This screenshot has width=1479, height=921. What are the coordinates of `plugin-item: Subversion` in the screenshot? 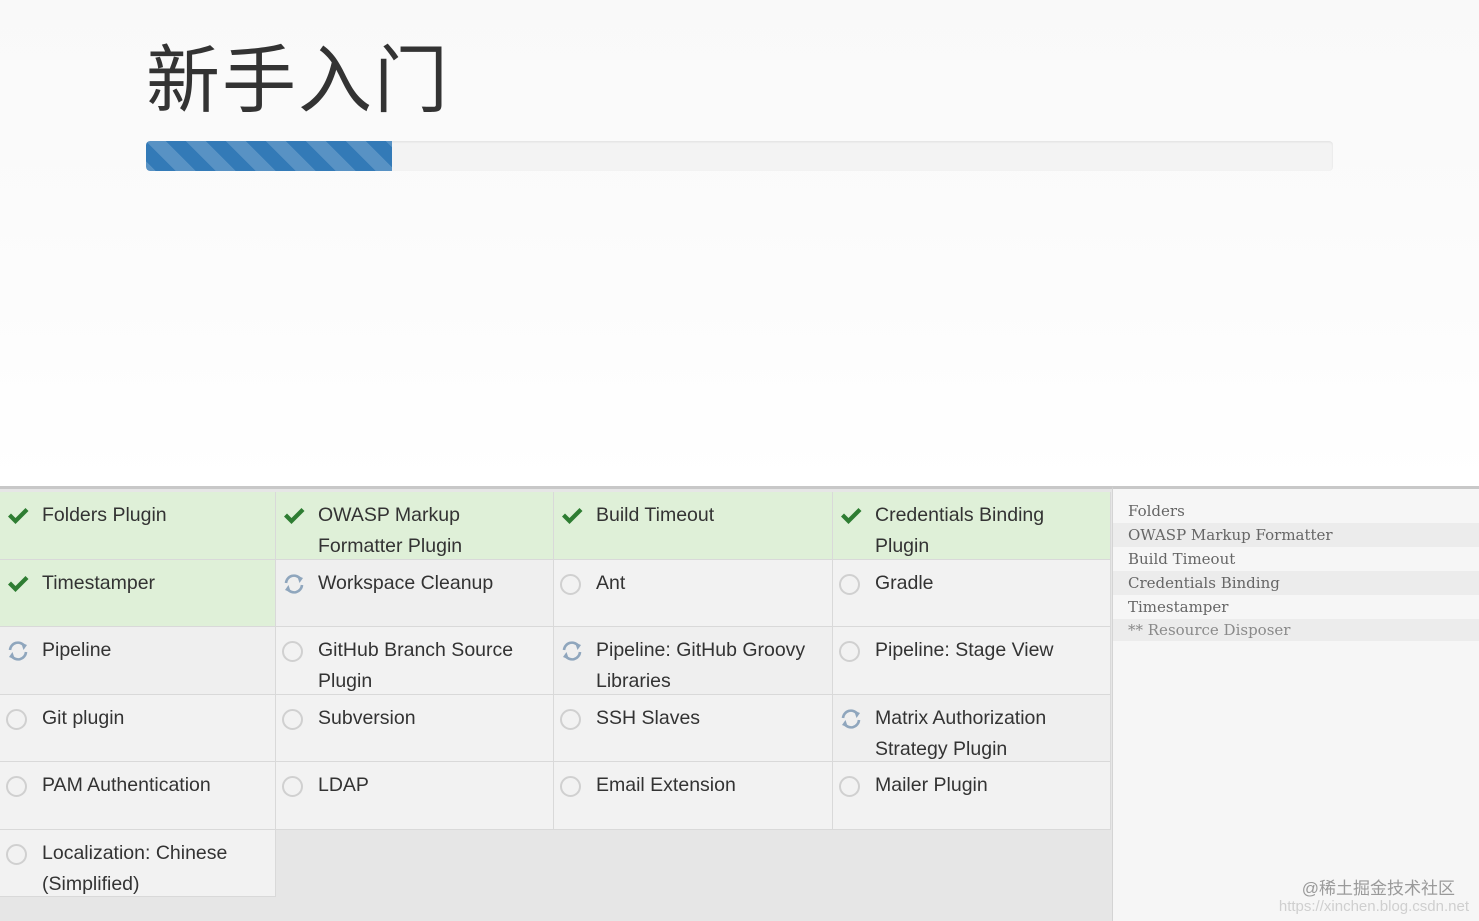 It's located at (415, 728).